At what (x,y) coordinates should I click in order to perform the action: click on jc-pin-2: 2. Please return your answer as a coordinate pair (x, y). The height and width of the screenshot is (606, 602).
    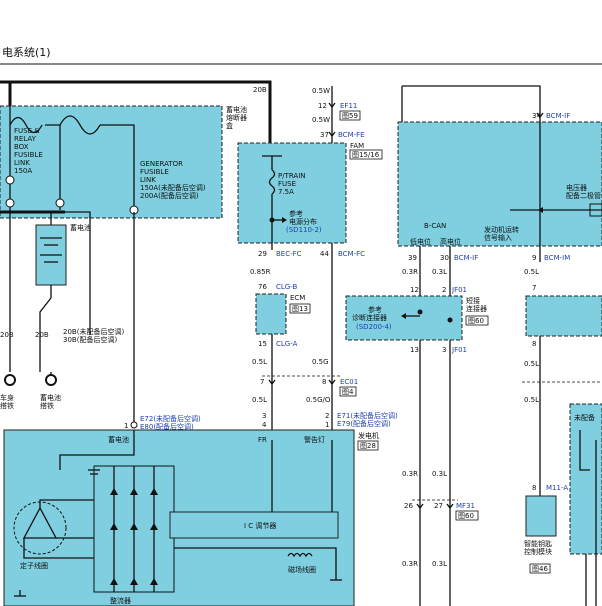
    Looking at the image, I should click on (444, 290).